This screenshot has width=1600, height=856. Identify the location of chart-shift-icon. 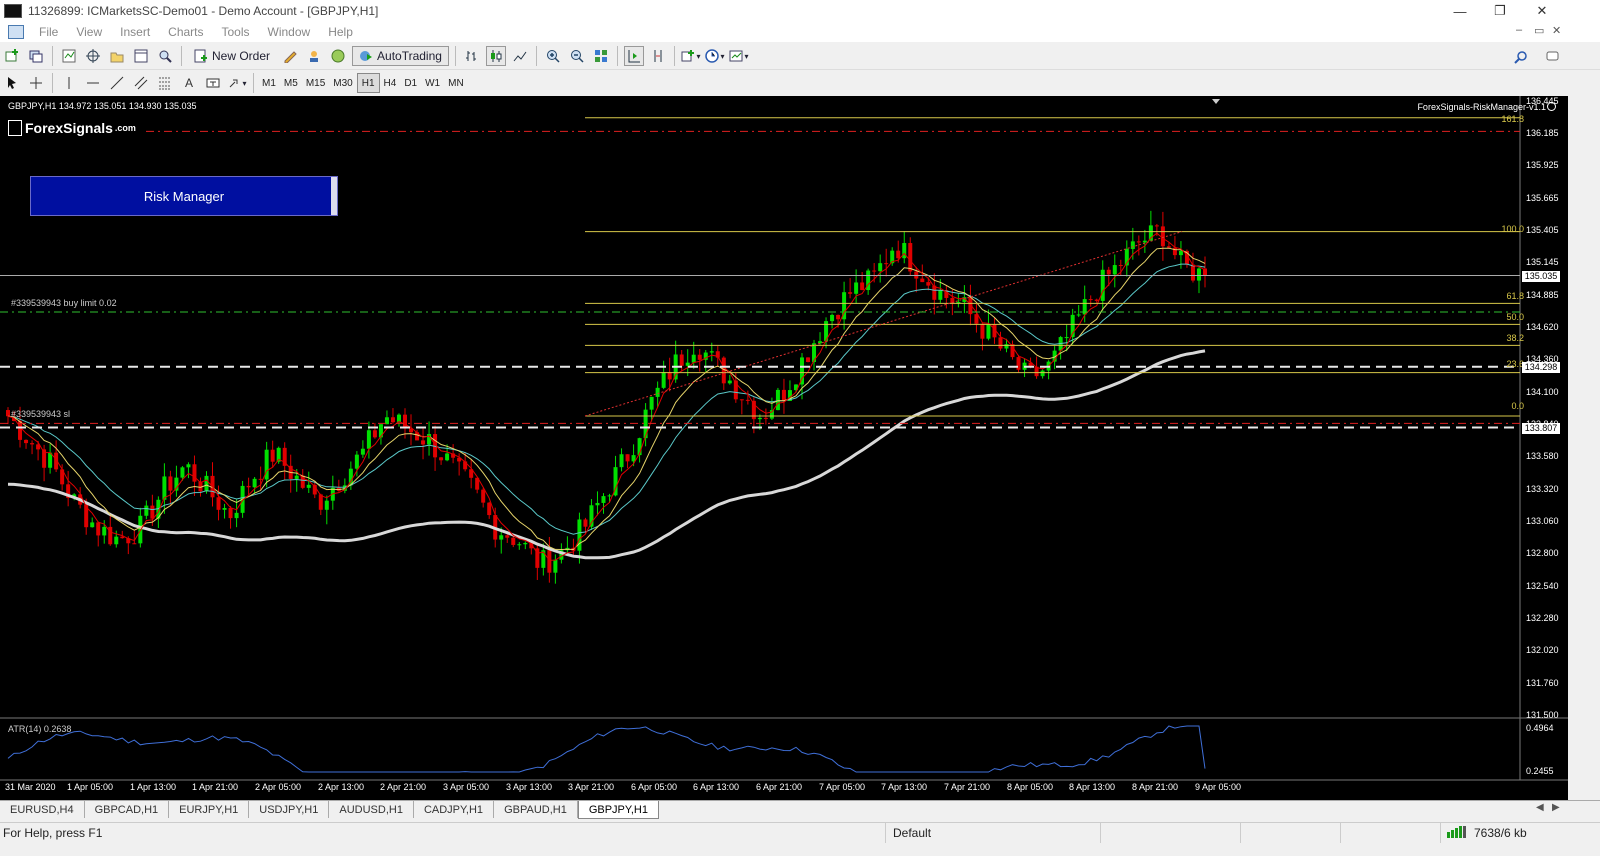
(658, 56).